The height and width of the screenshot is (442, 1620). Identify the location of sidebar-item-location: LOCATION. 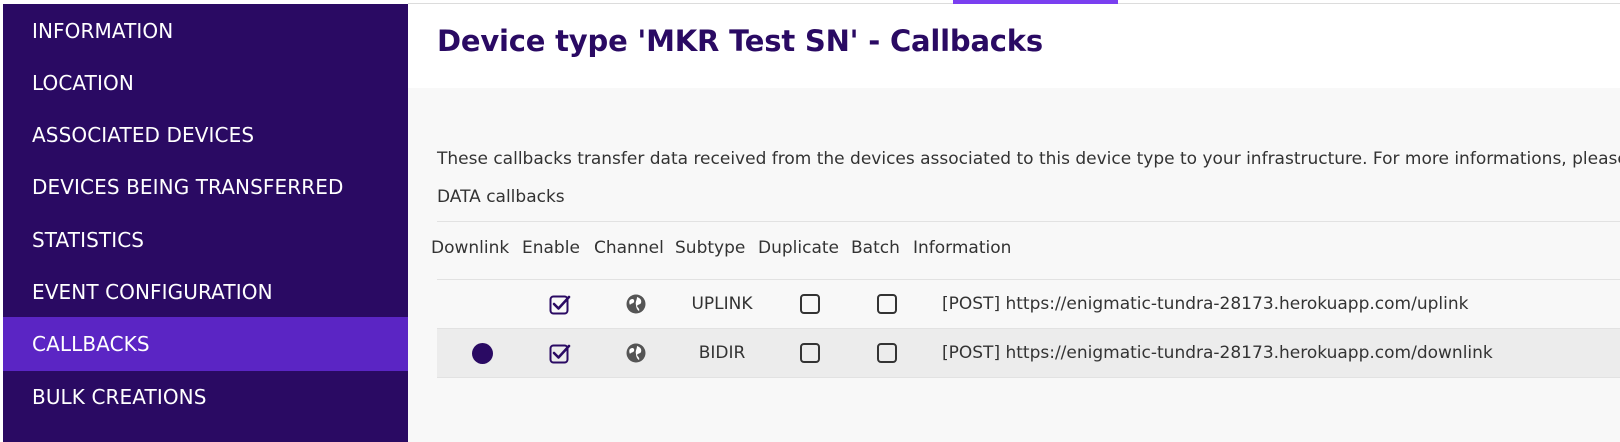
(205, 83).